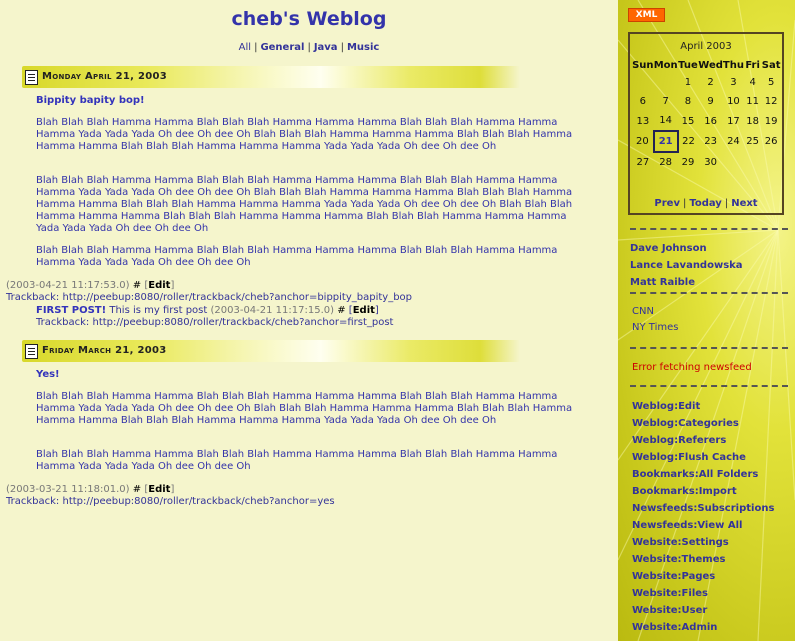  What do you see at coordinates (706, 121) in the screenshot?
I see `calendar-week: 13 14 15 16 17 18 19` at bounding box center [706, 121].